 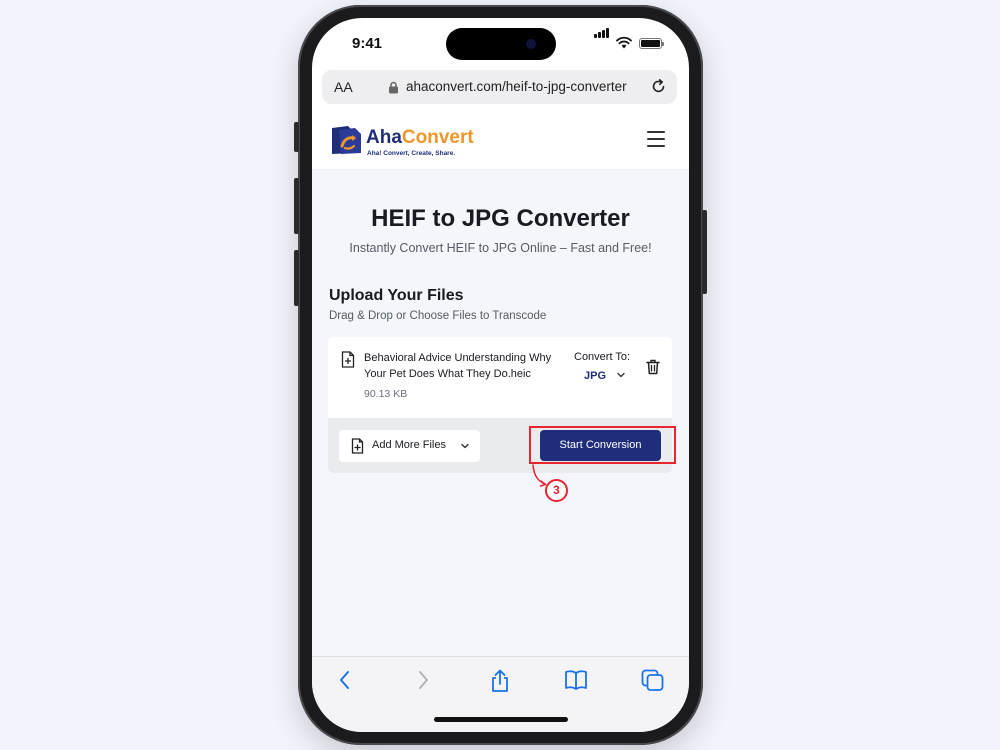 What do you see at coordinates (501, 719) in the screenshot?
I see `home-indicator` at bounding box center [501, 719].